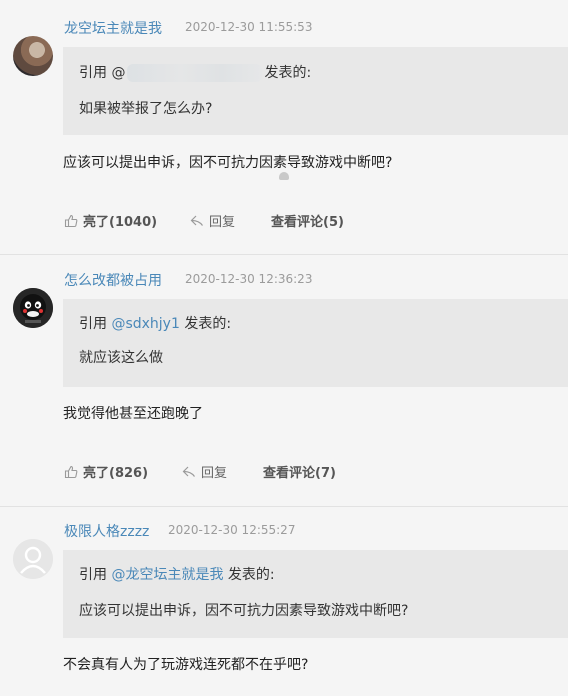 This screenshot has width=568, height=696. Describe the element at coordinates (186, 665) in the screenshot. I see `post-content: 不会真有人为了玩游戏连死都不在乎吧?` at that location.